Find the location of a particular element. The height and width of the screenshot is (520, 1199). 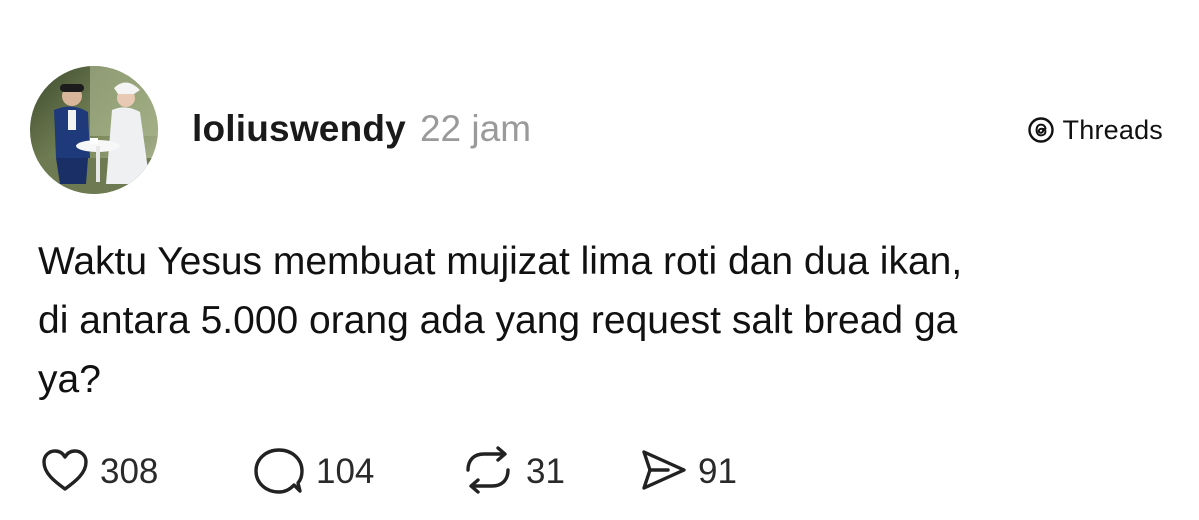

repost-button: 31 is located at coordinates (549, 472).